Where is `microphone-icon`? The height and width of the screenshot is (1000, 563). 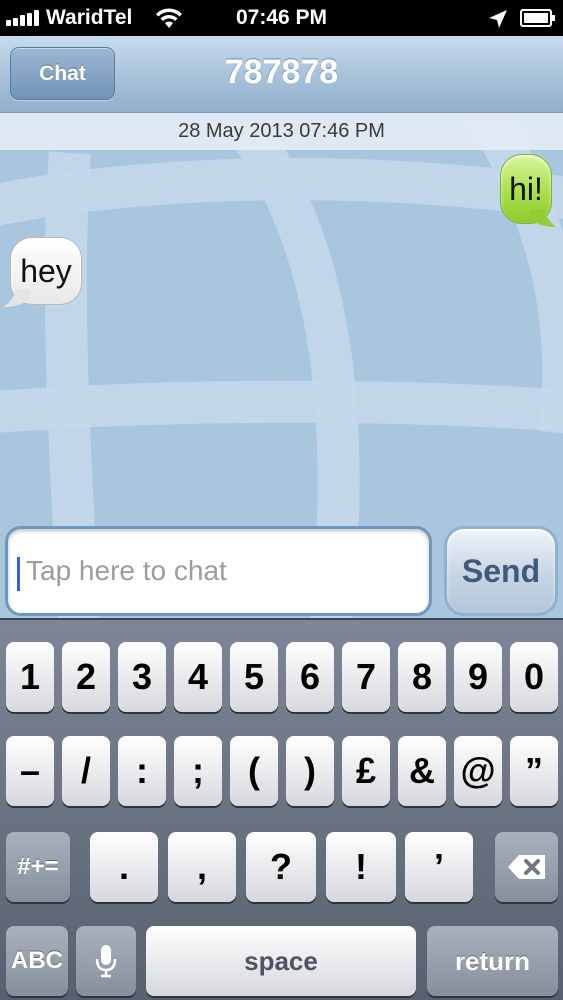 microphone-icon is located at coordinates (106, 961).